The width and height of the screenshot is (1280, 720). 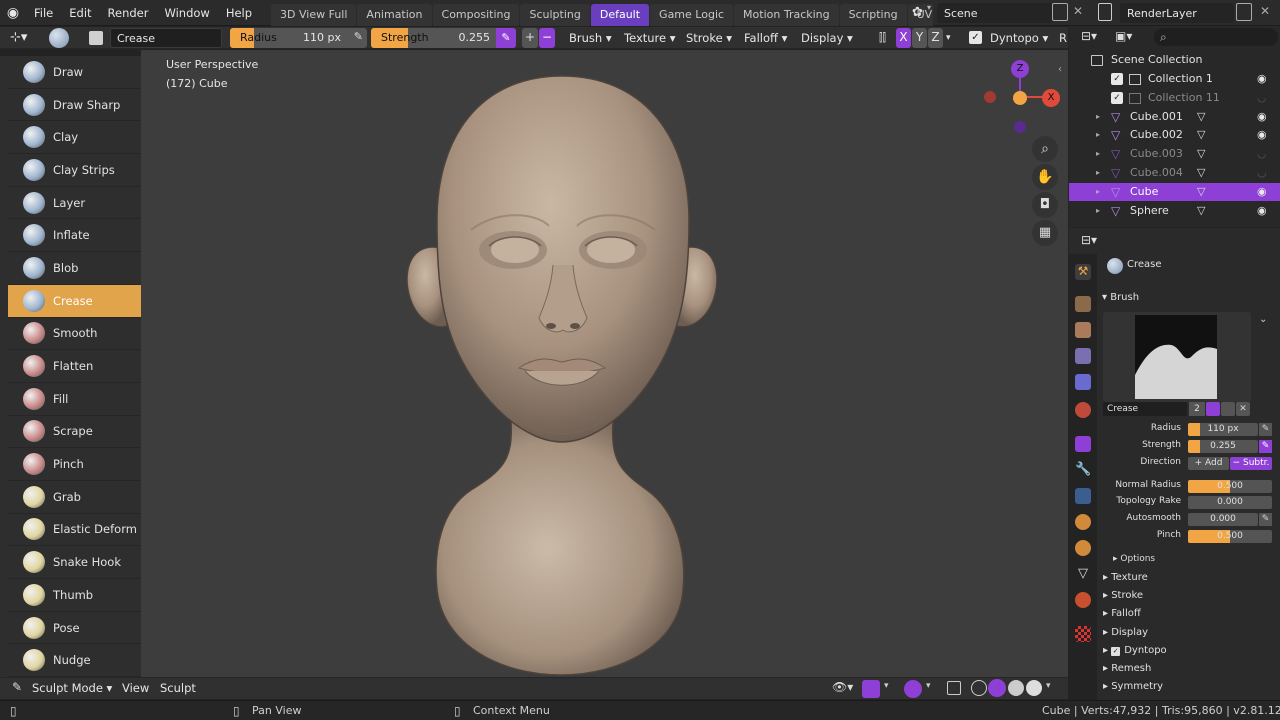 I want to click on display-dropdown: Display ▾, so click(x=827, y=38).